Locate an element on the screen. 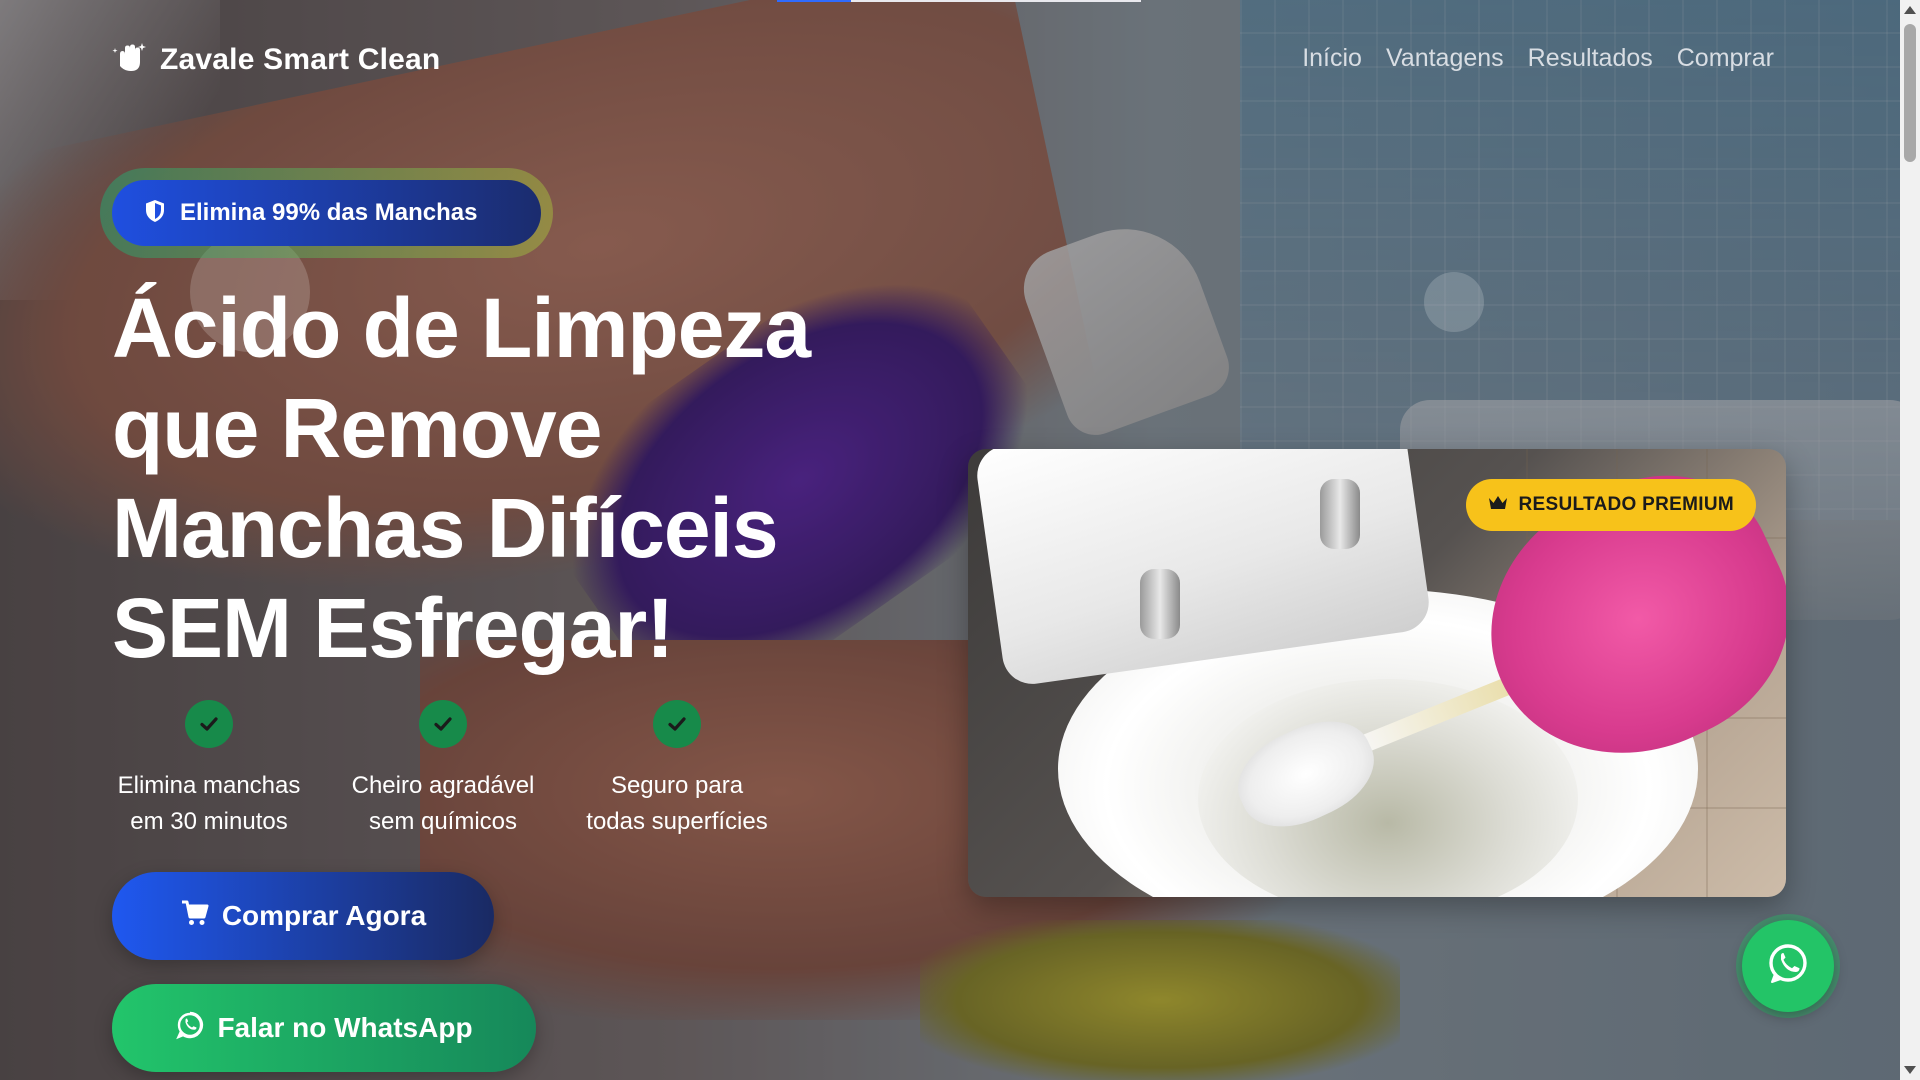 This screenshot has height=1080, width=1920. scrollbar-thumb is located at coordinates (1910, 93).